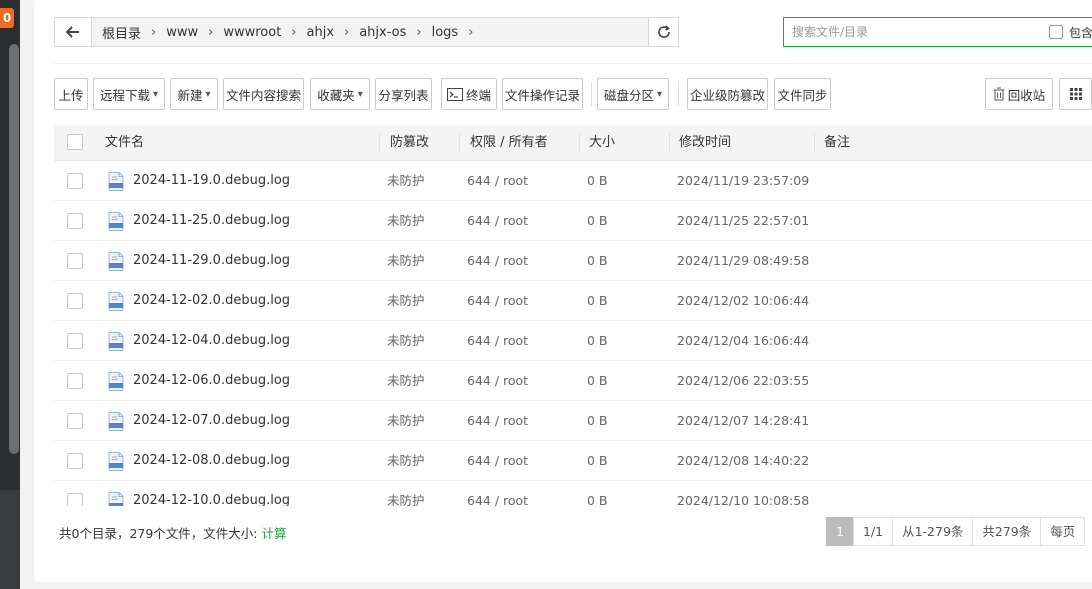 The image size is (1092, 589). I want to click on file-sync-label: 文件同步, so click(802, 95).